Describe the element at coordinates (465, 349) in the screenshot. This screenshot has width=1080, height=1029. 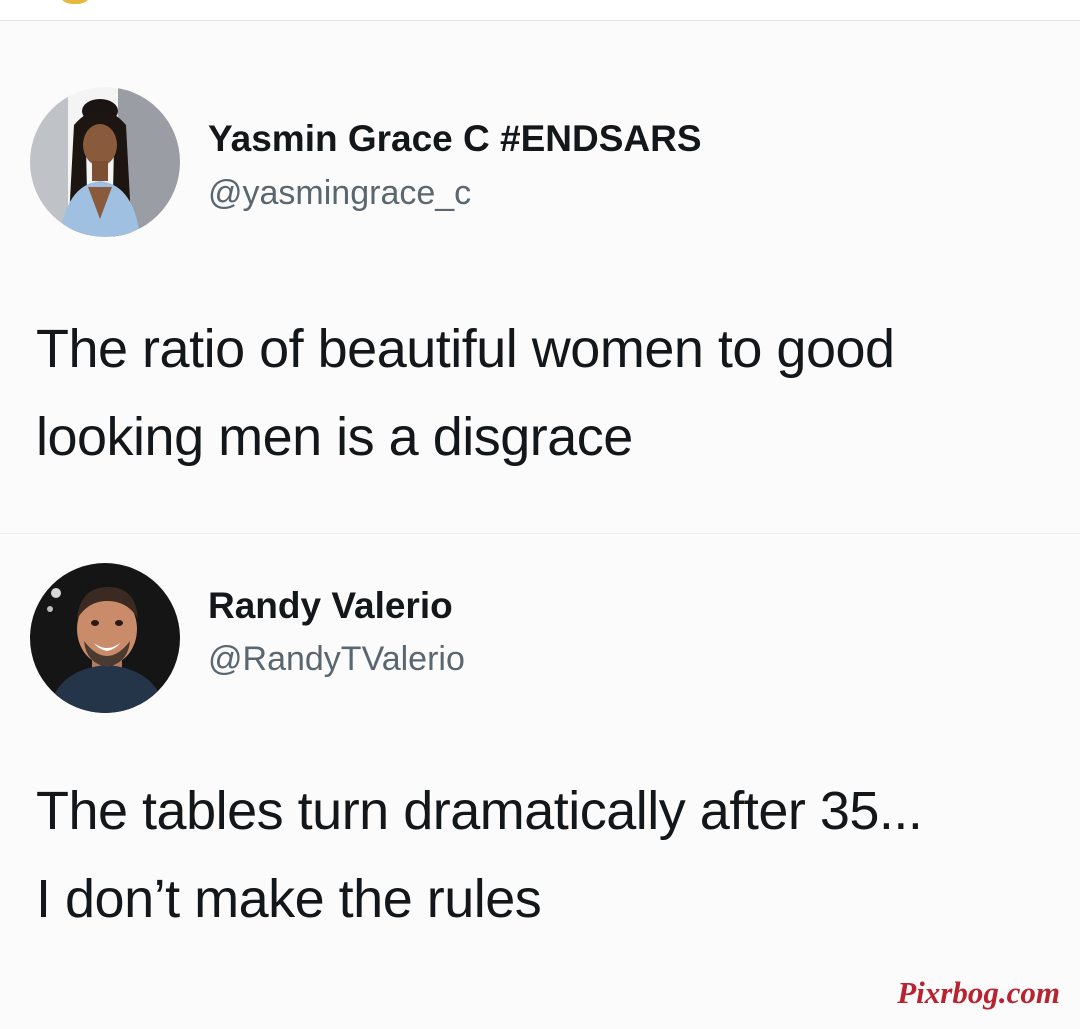
I see `tweet-text-line: The ratio of beautiful women to good` at that location.